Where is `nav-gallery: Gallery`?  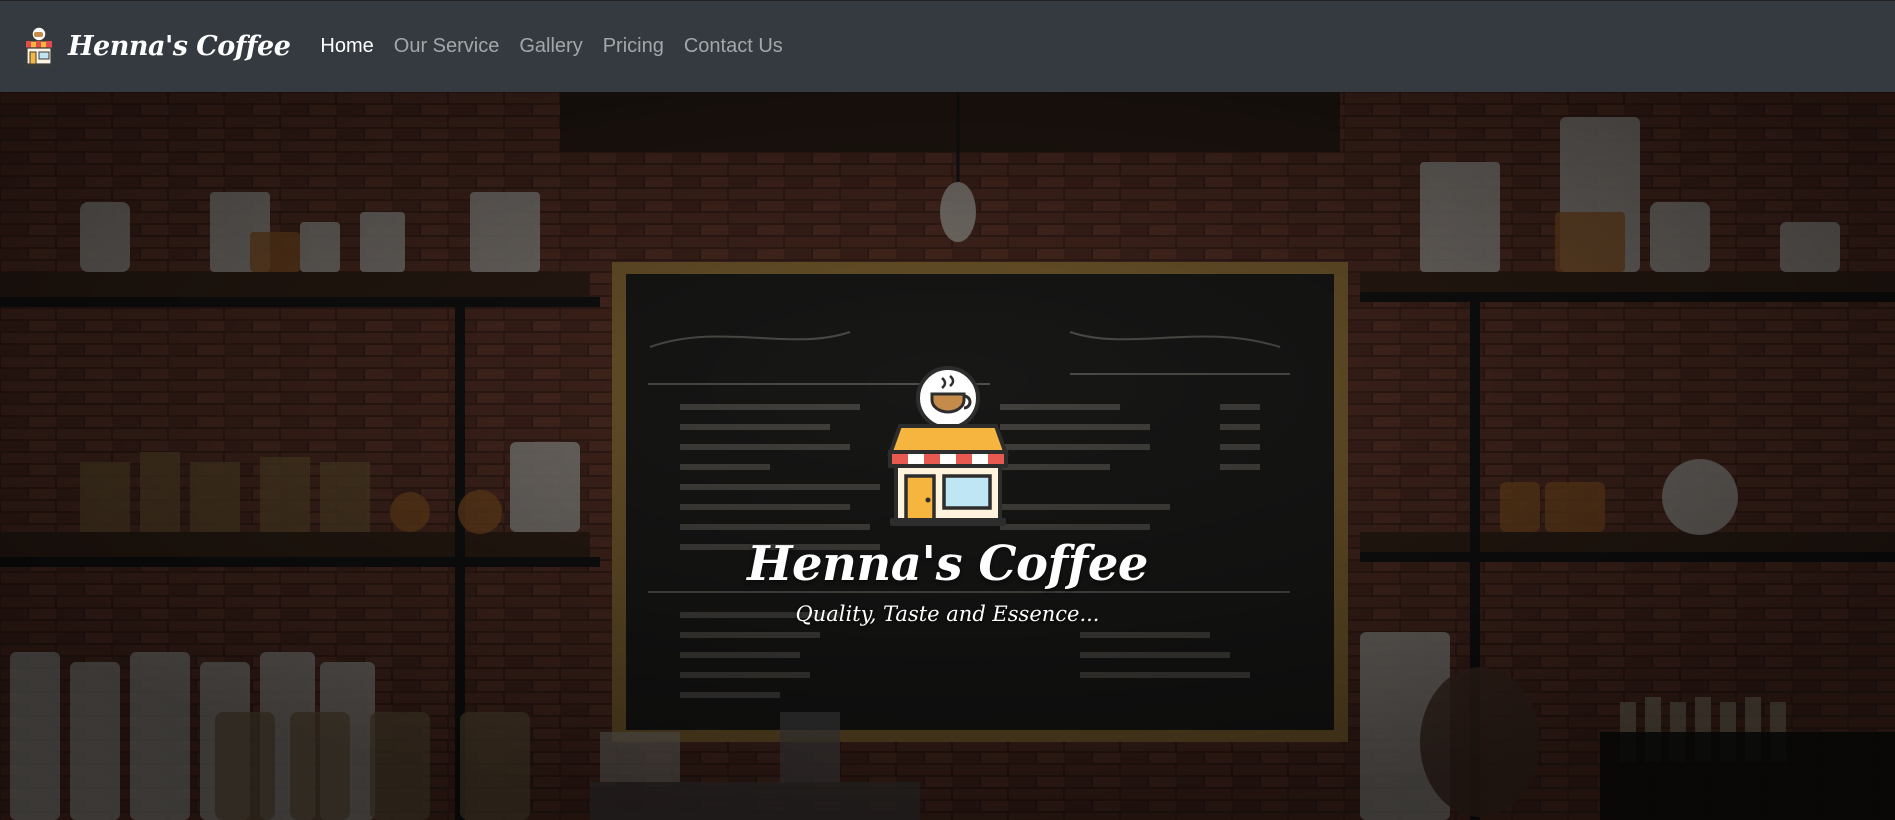 nav-gallery: Gallery is located at coordinates (550, 46).